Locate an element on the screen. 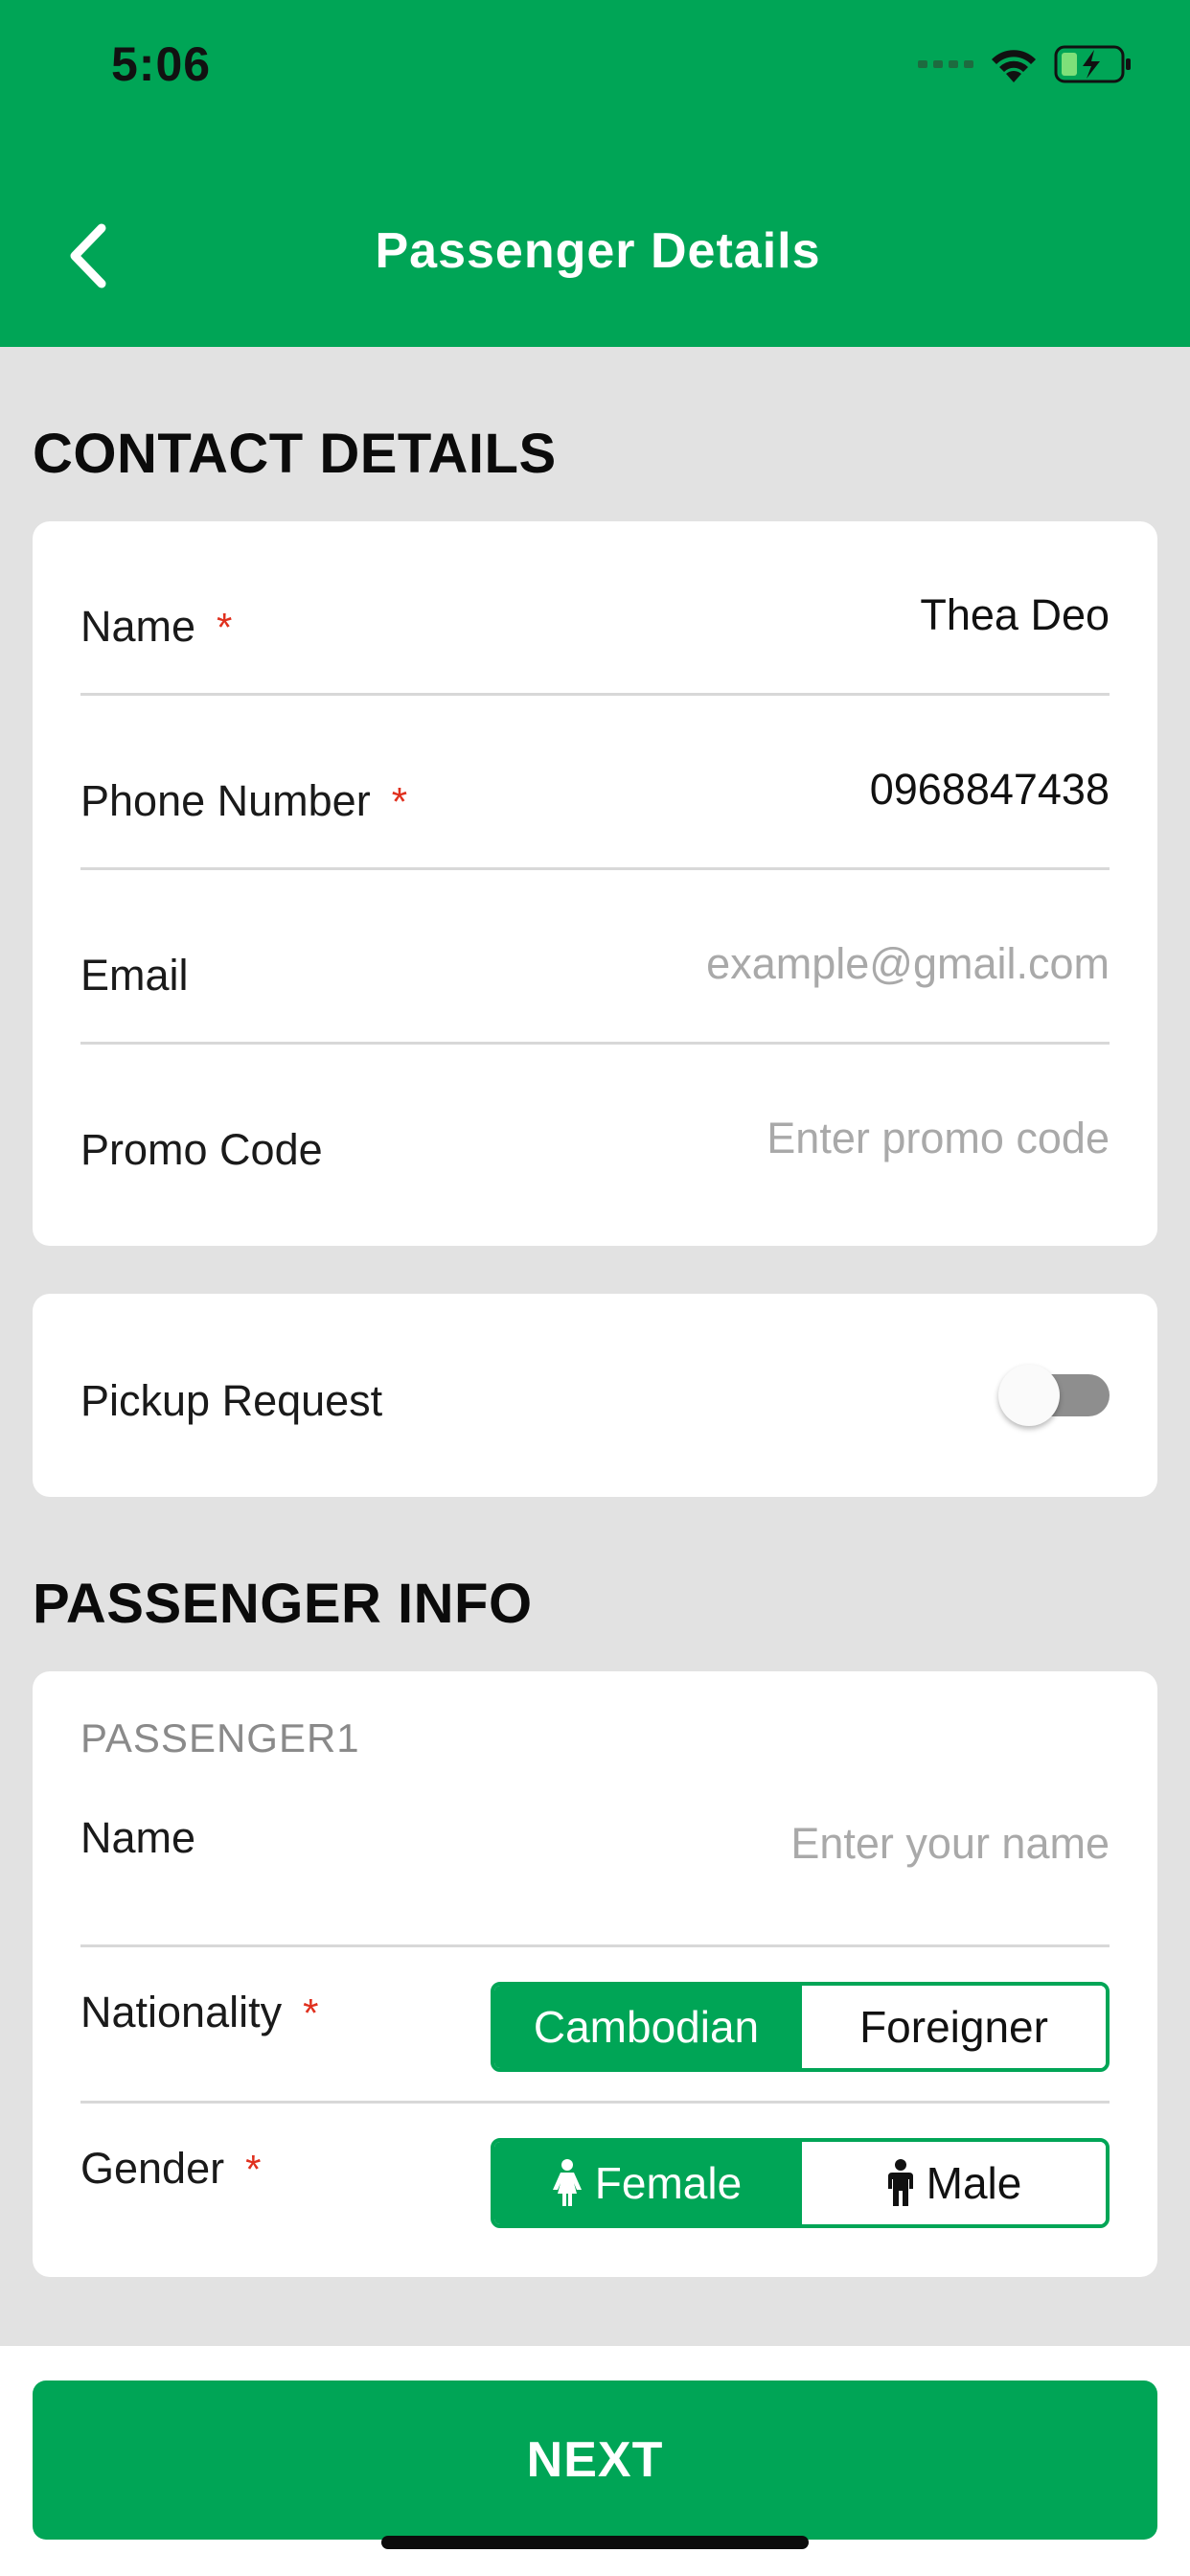 The height and width of the screenshot is (2576, 1190). wifi-icon is located at coordinates (1014, 64).